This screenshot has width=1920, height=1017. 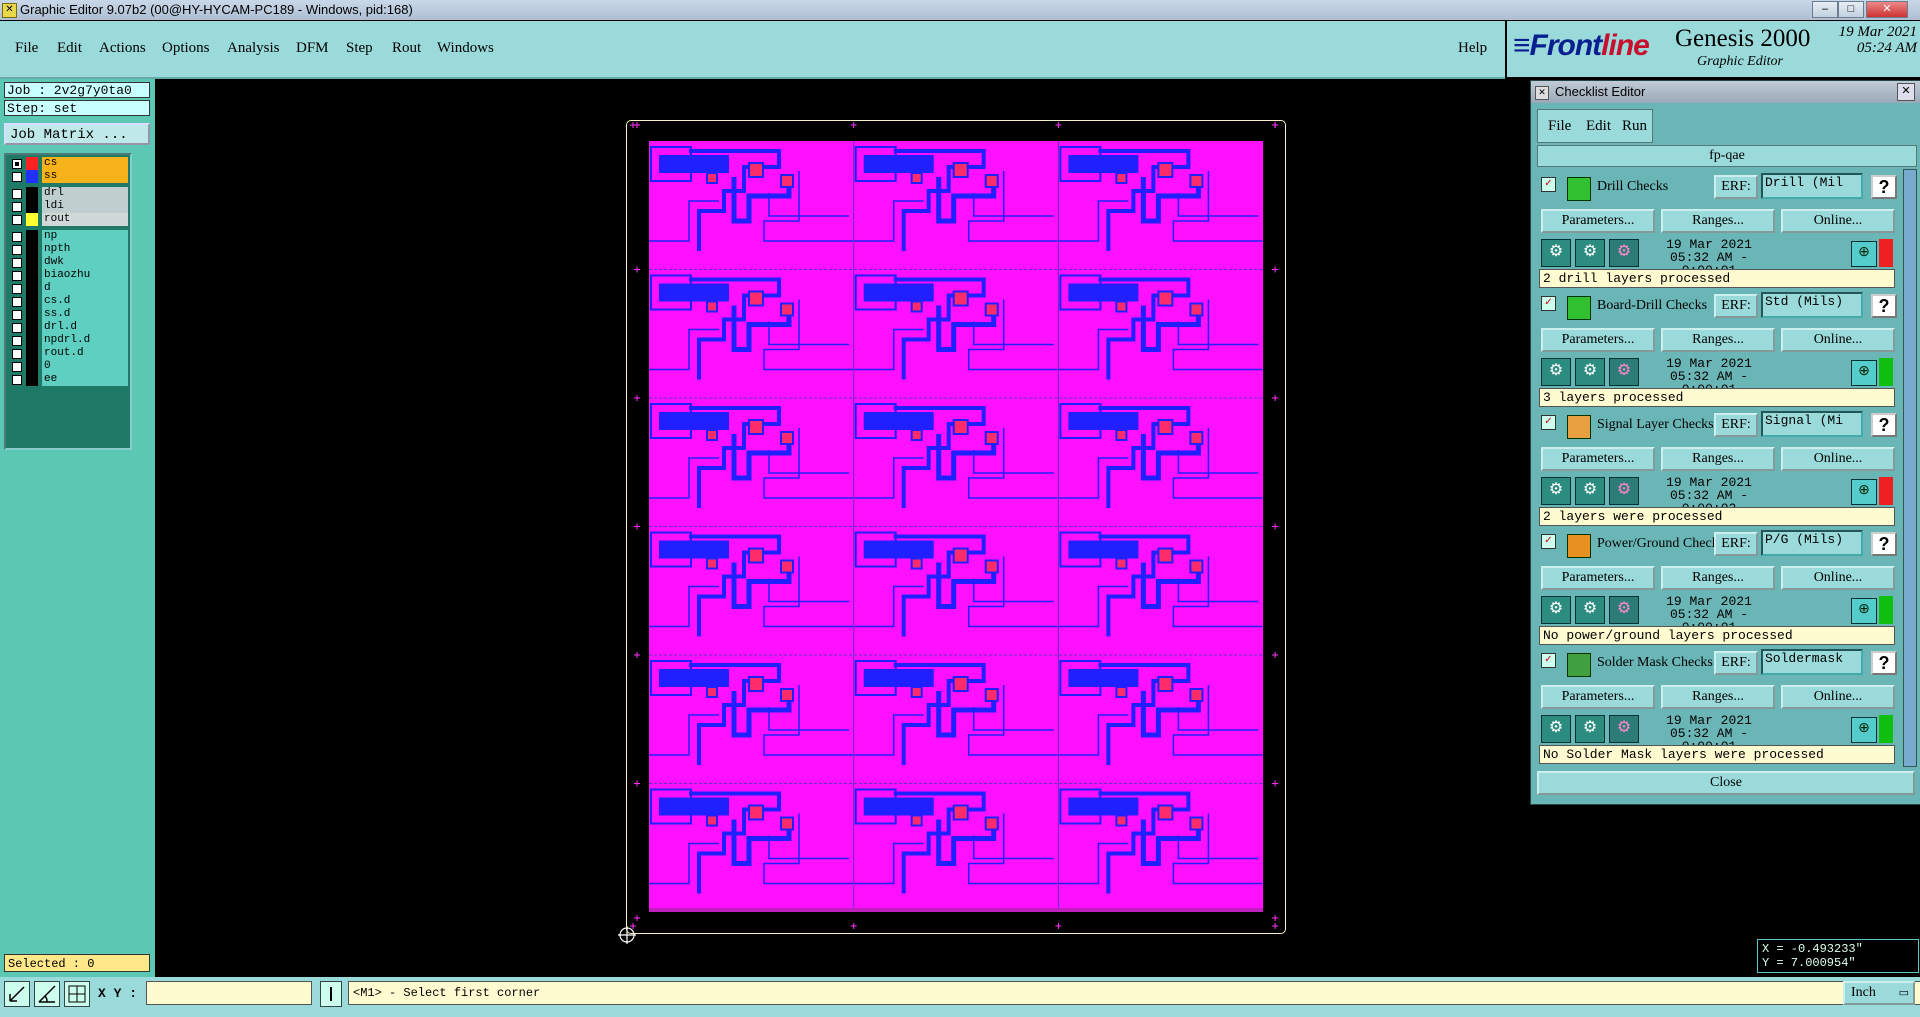 What do you see at coordinates (1887, 9) in the screenshot?
I see `close-button: ✕` at bounding box center [1887, 9].